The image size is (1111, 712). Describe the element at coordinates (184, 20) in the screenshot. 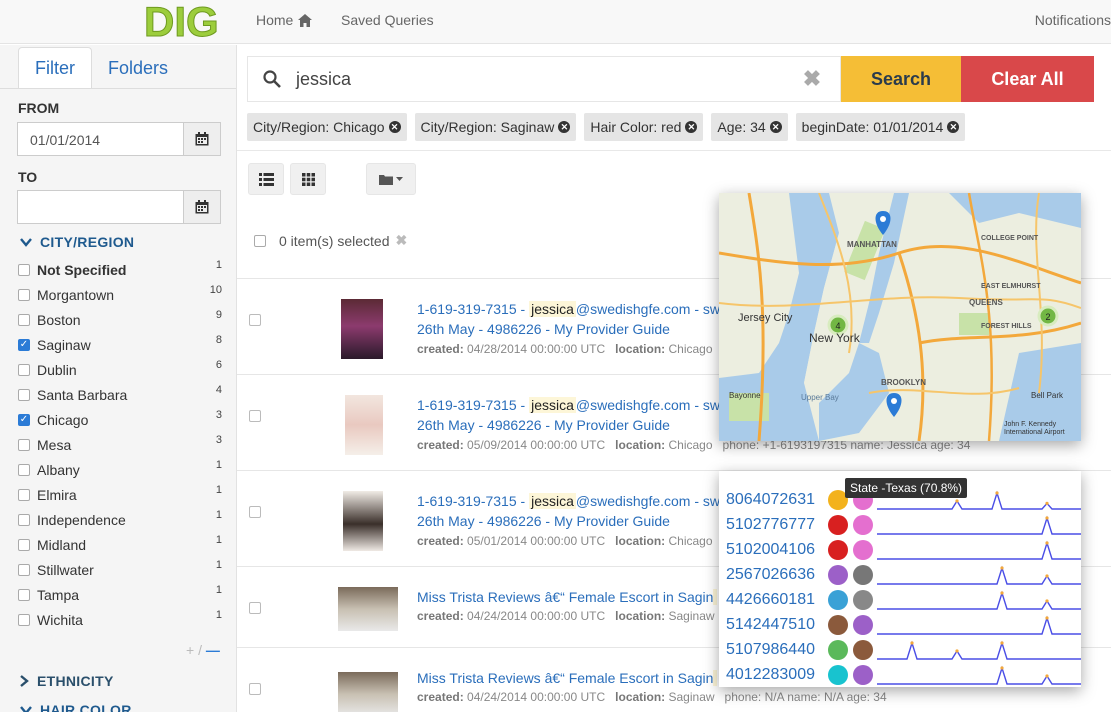

I see `dig-logo: DIG` at that location.